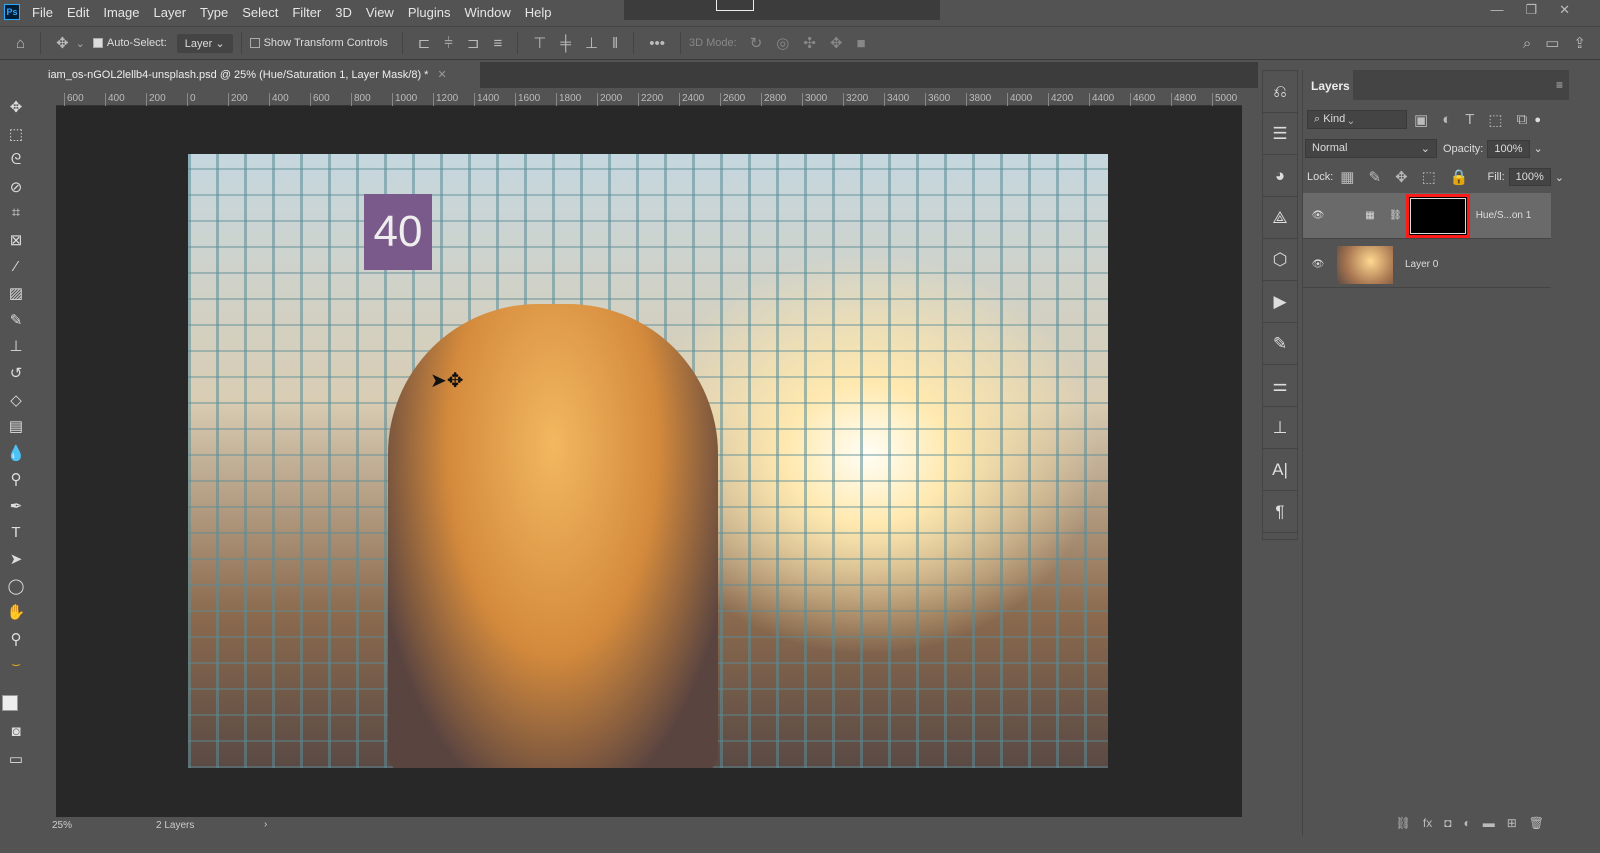 The width and height of the screenshot is (1600, 853). I want to click on zoom-level: 25%, so click(62, 825).